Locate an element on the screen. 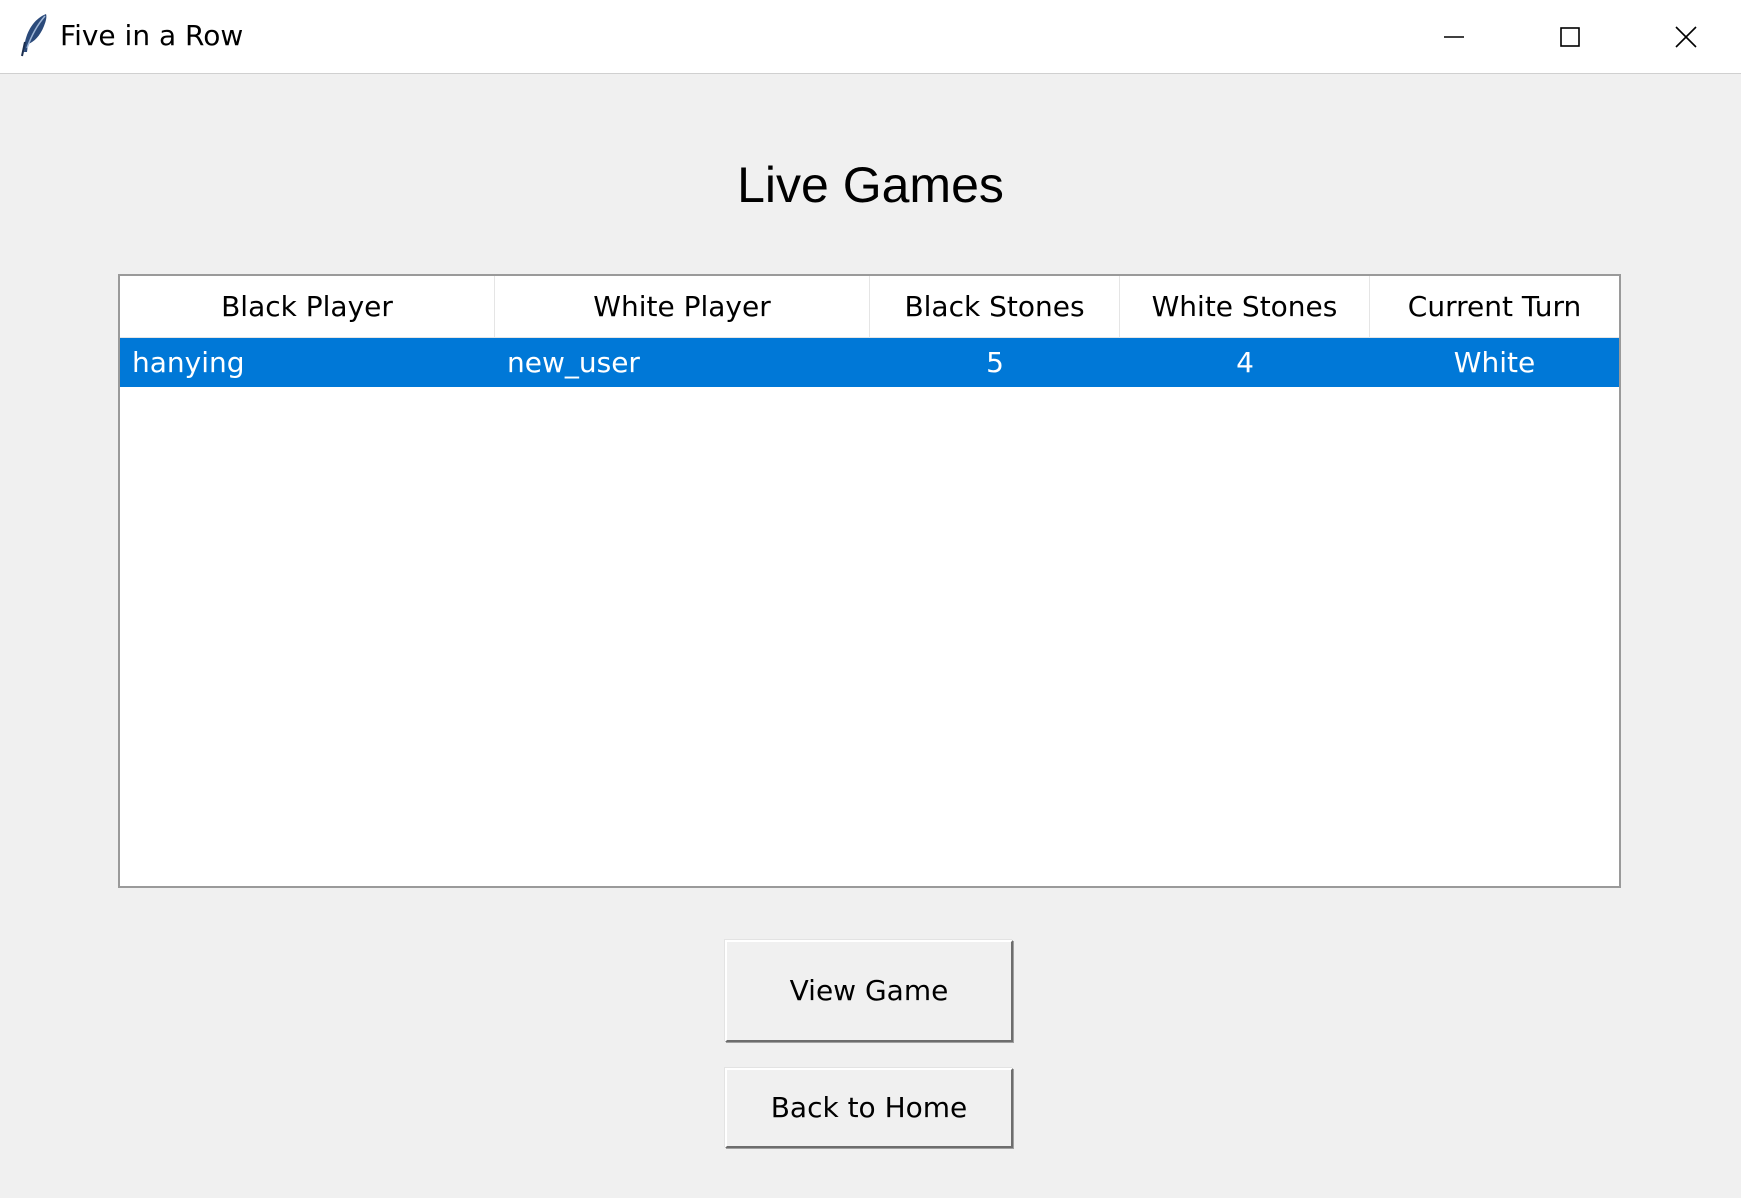  page-title: Live Games is located at coordinates (870, 185).